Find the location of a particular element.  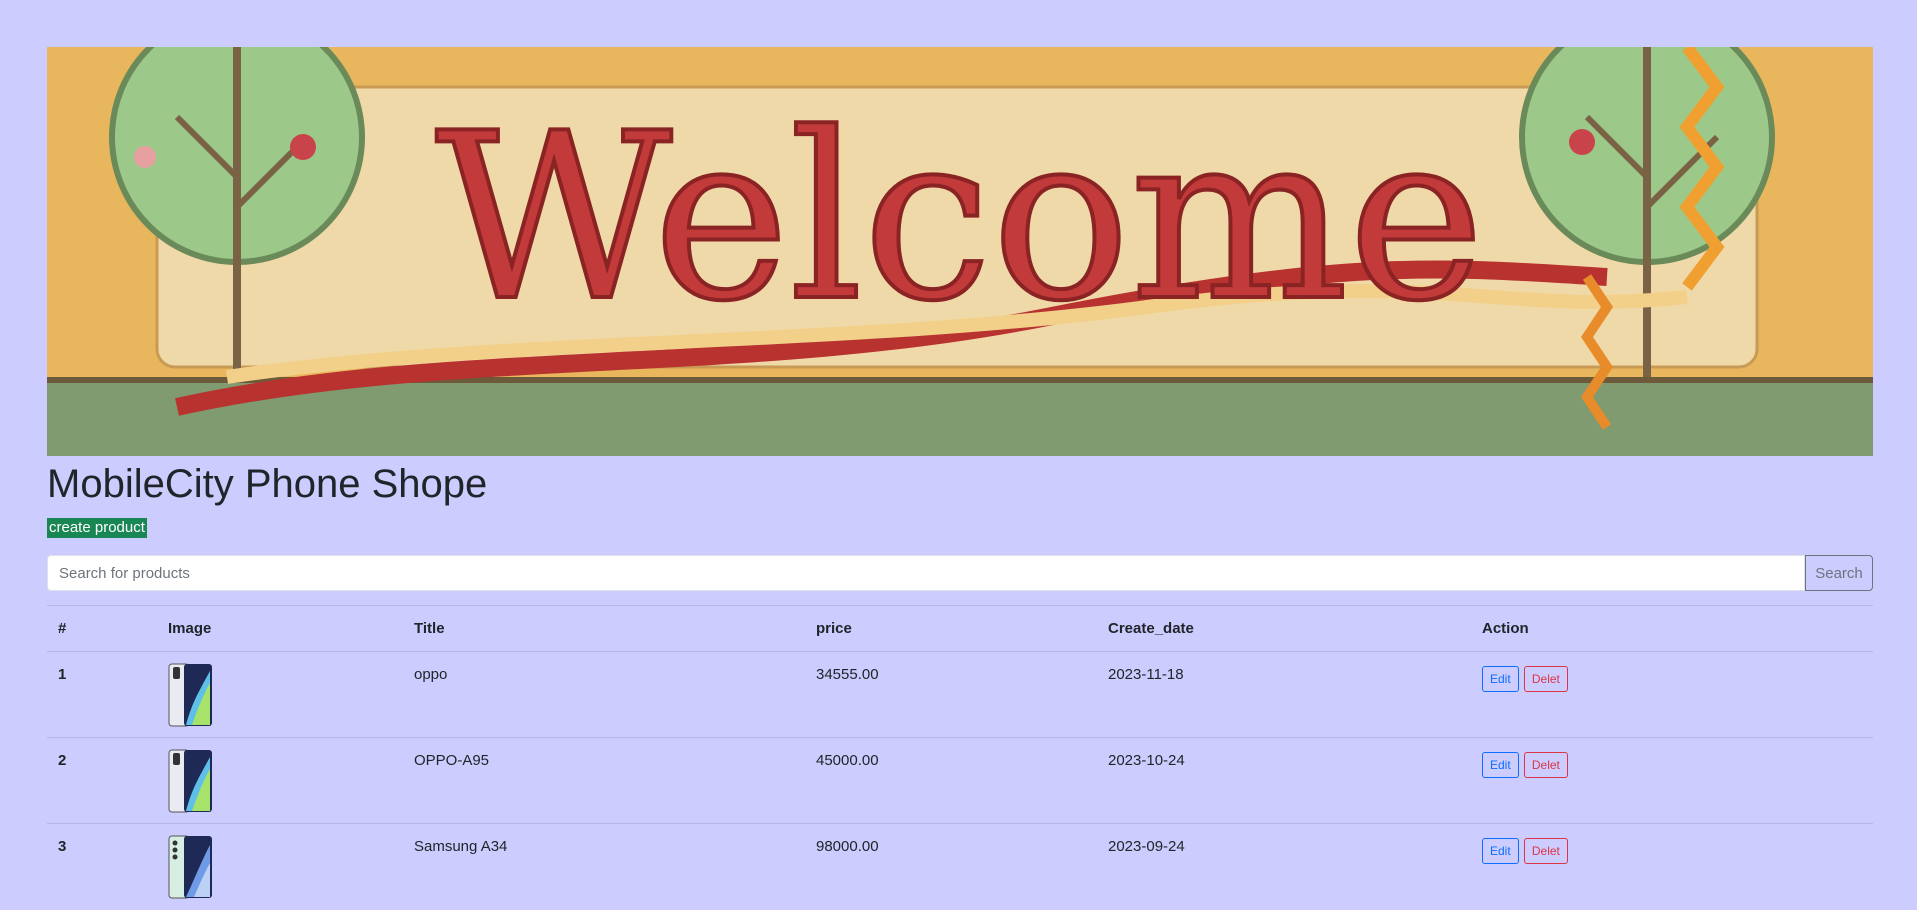

search-button: Search is located at coordinates (1839, 573).